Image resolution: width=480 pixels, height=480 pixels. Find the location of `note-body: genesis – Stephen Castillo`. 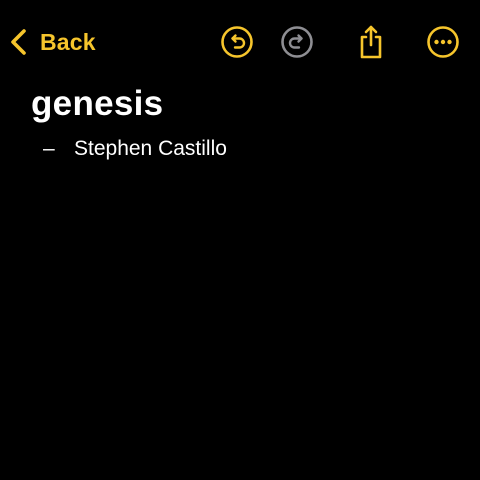

note-body: genesis – Stephen Castillo is located at coordinates (246, 122).